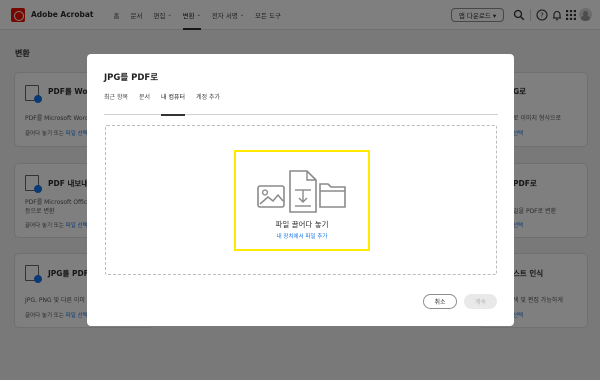  Describe the element at coordinates (440, 301) in the screenshot. I see `cancel-button: 취소` at that location.